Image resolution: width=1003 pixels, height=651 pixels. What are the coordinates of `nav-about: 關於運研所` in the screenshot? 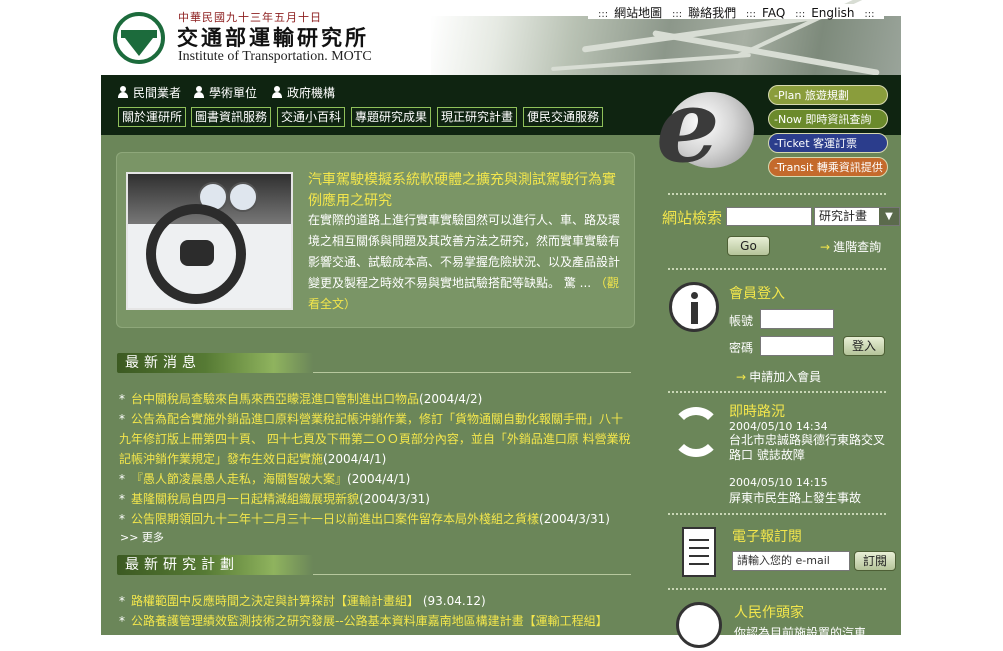 It's located at (152, 117).